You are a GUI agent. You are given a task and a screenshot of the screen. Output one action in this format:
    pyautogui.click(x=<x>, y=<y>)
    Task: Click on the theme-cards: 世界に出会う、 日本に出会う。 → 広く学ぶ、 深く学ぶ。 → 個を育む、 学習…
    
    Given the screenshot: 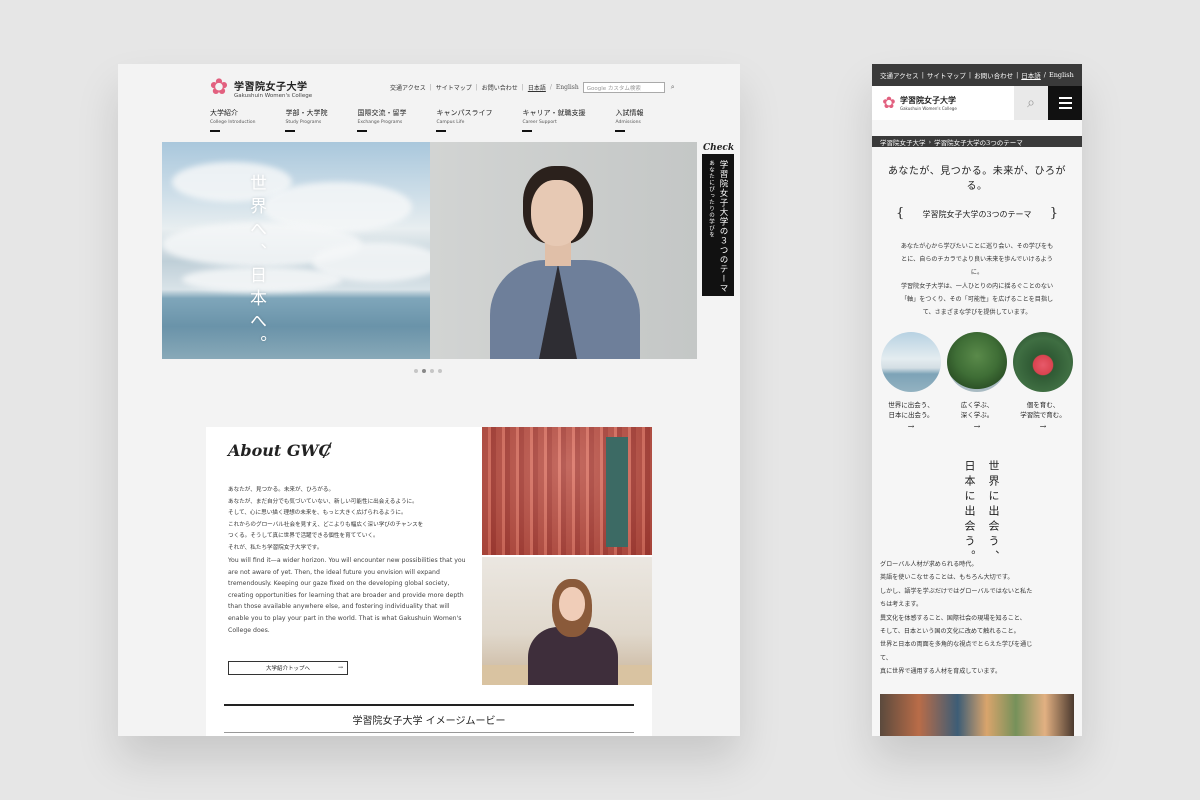 What is the action you would take?
    pyautogui.click(x=977, y=381)
    